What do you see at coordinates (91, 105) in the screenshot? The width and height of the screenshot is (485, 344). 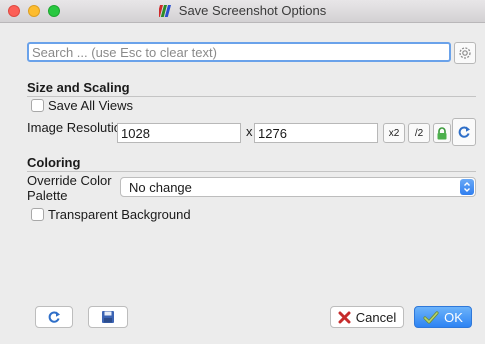 I see `save-all-views-label: Save All Views` at bounding box center [91, 105].